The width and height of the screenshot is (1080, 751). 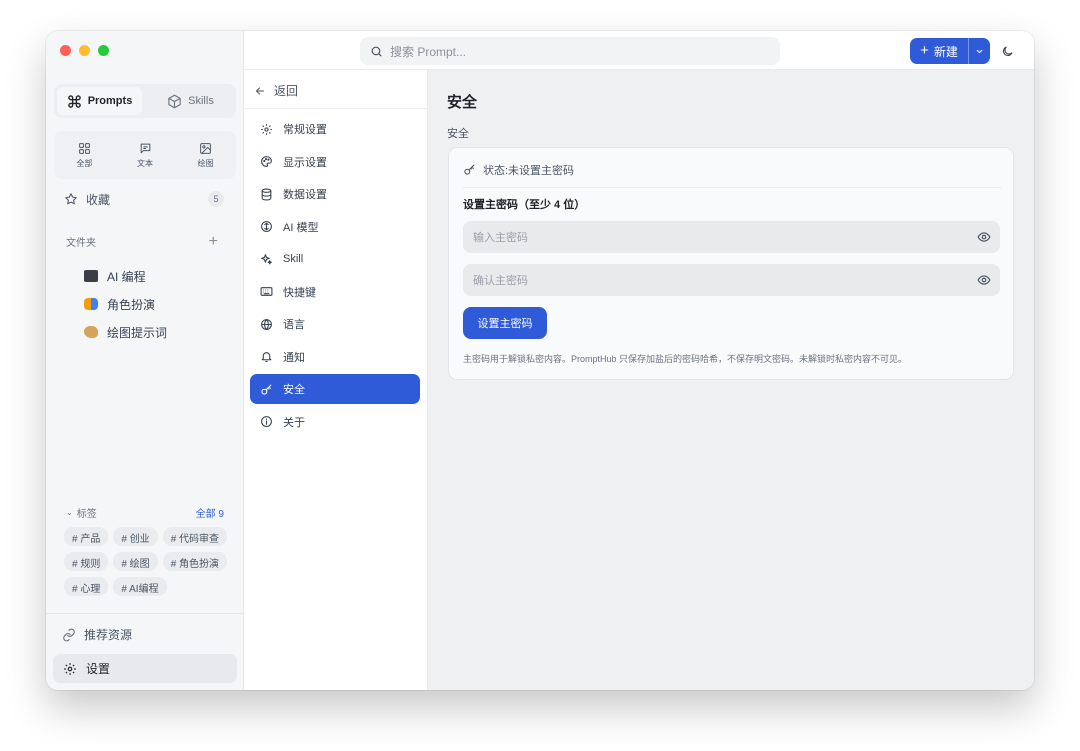 What do you see at coordinates (135, 536) in the screenshot?
I see `tag-chip: # 创业` at bounding box center [135, 536].